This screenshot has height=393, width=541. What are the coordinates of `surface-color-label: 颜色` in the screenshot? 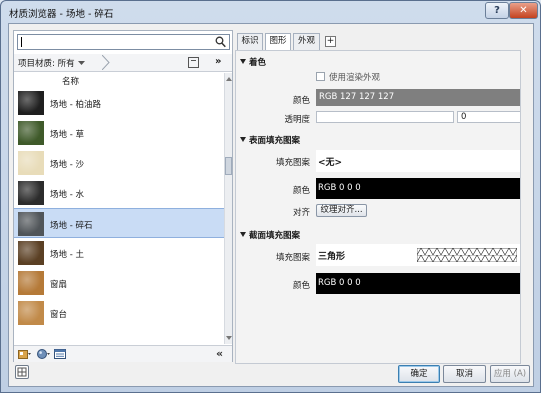 It's located at (301, 191).